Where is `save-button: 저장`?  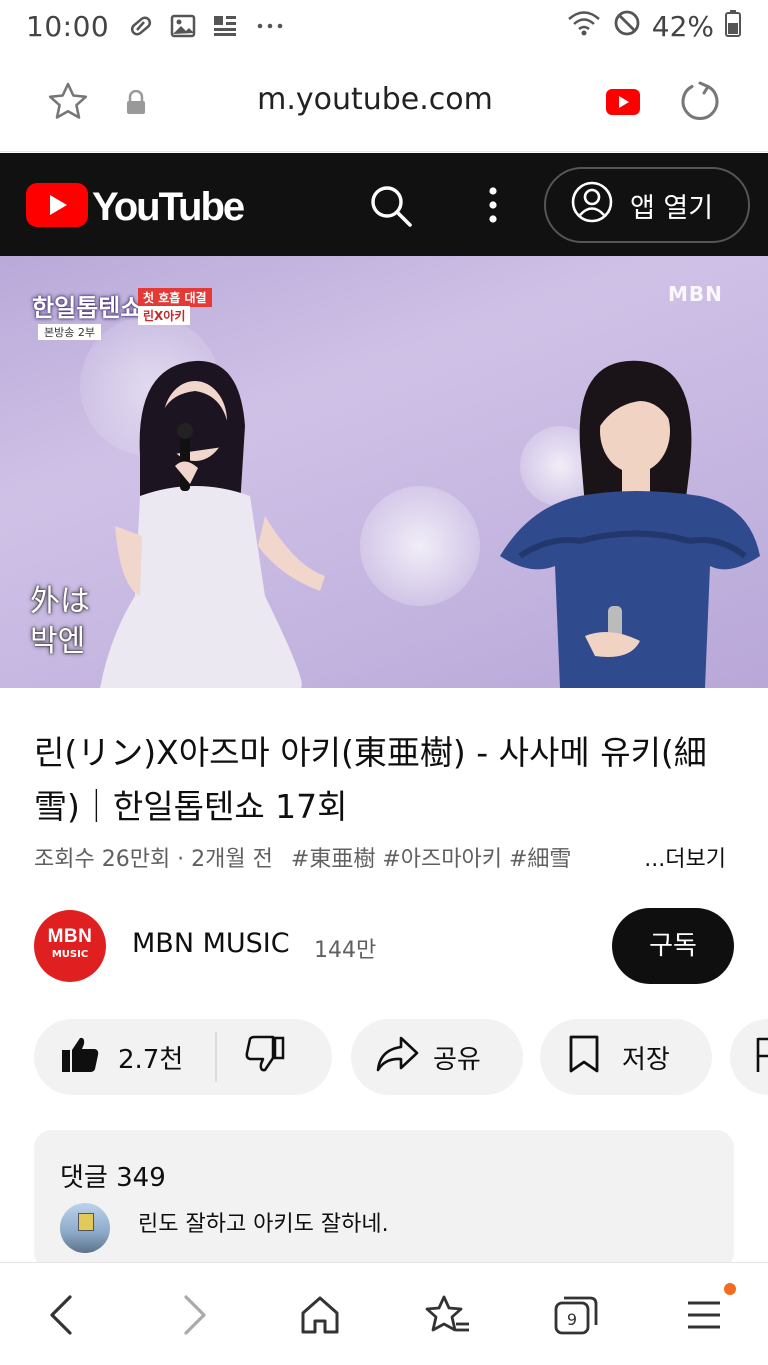 save-button: 저장 is located at coordinates (626, 1057).